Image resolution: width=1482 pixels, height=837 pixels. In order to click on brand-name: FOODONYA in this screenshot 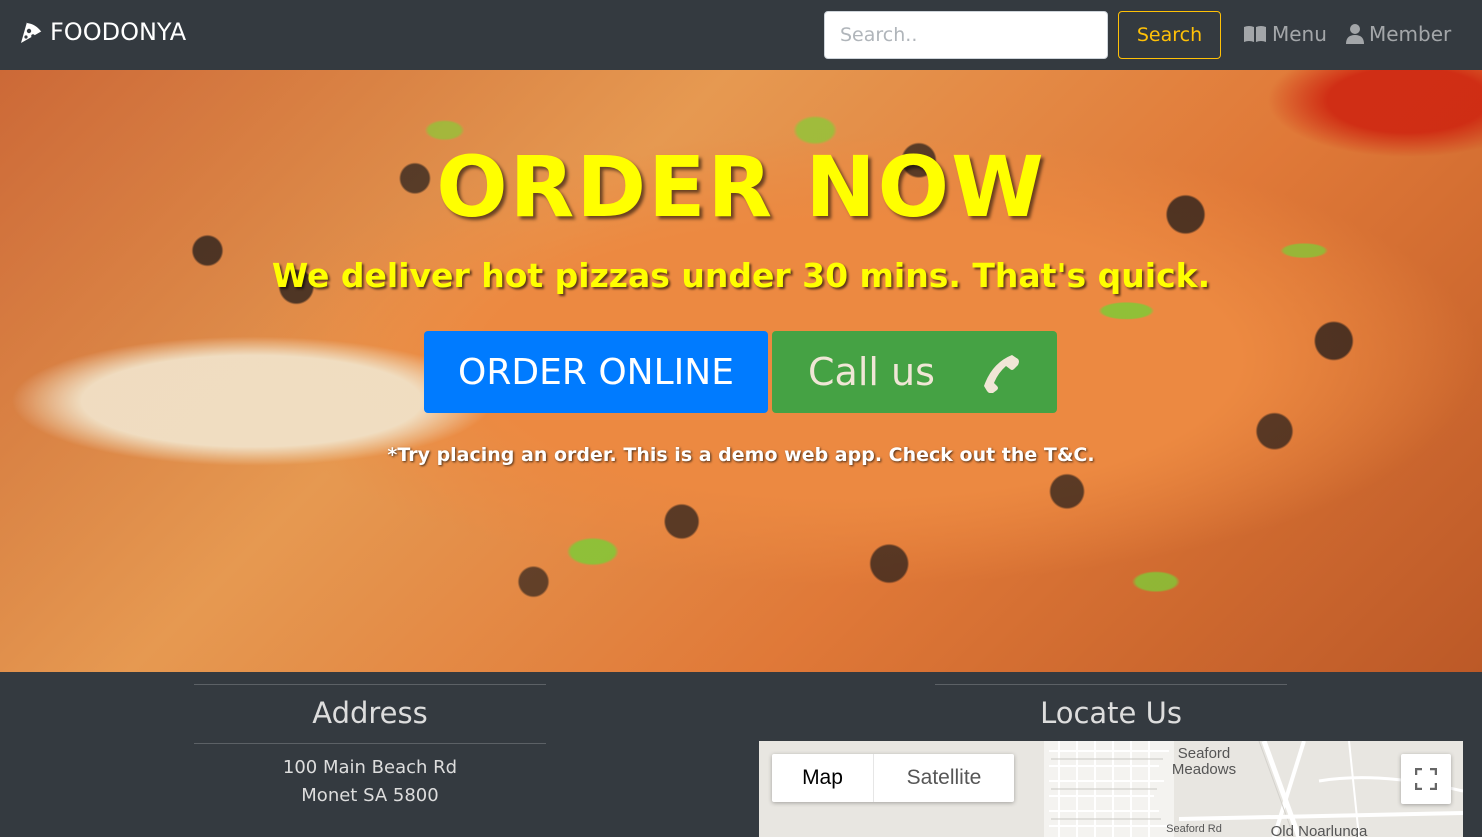, I will do `click(118, 32)`.